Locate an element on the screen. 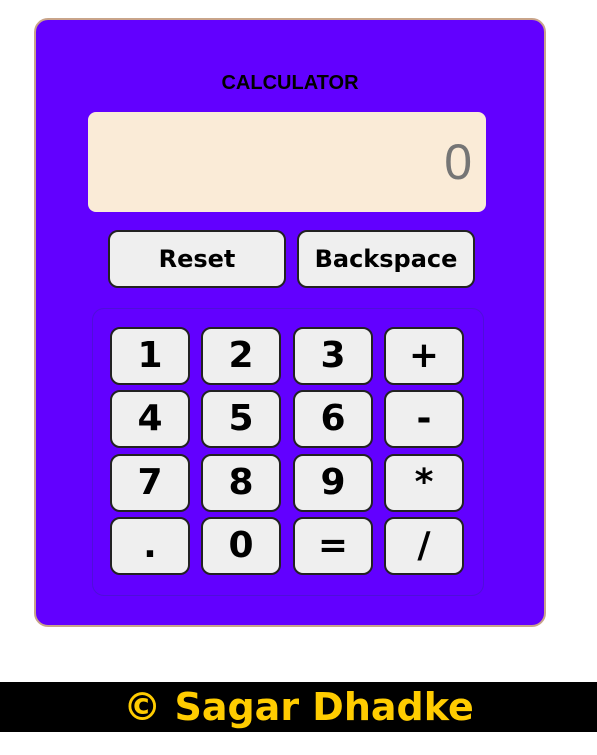 This screenshot has height=755, width=597. key-6: 6 is located at coordinates (333, 419).